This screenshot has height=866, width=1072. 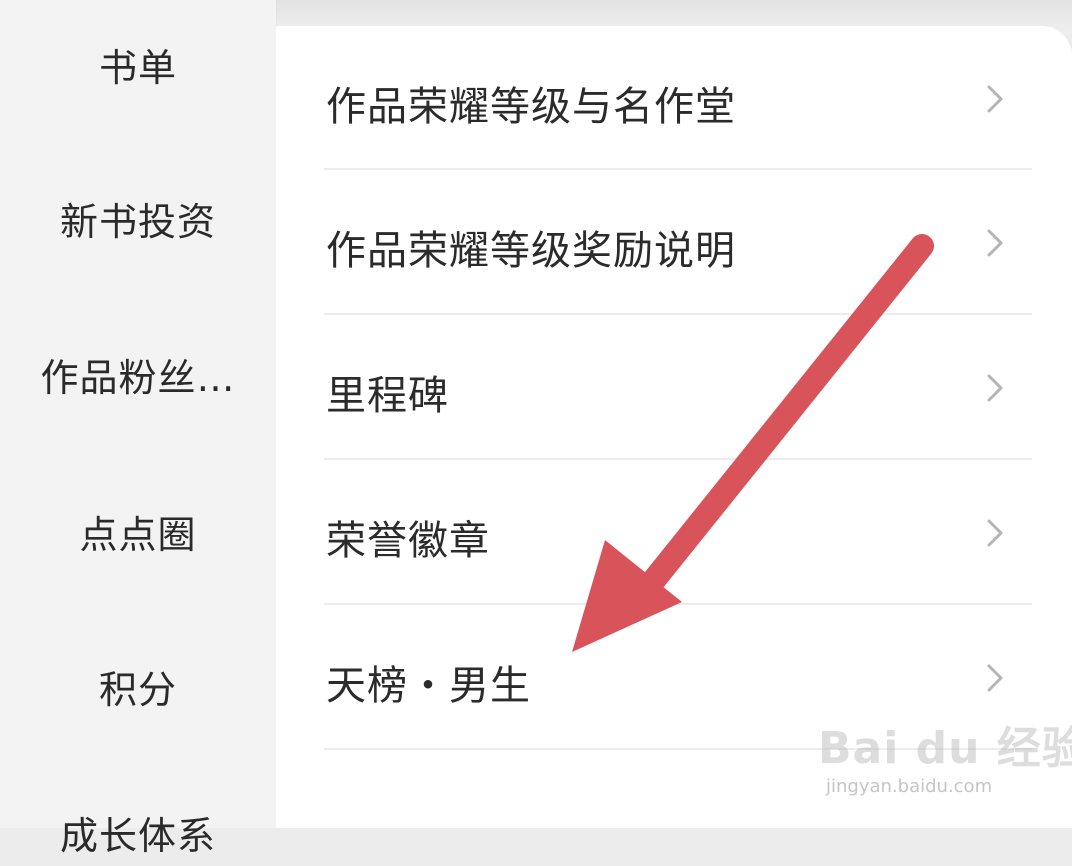 What do you see at coordinates (138, 836) in the screenshot?
I see `sidebar-item-growth-system: 成长体系` at bounding box center [138, 836].